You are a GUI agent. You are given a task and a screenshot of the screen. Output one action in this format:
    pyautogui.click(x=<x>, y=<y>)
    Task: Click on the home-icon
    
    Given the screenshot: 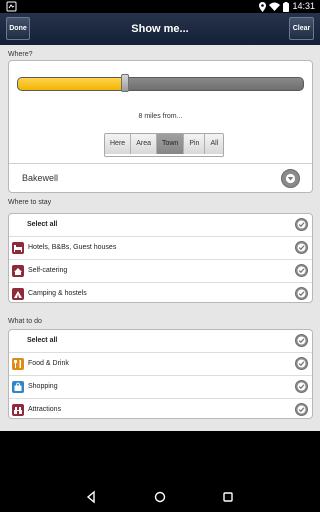 What is the action you would take?
    pyautogui.click(x=160, y=497)
    